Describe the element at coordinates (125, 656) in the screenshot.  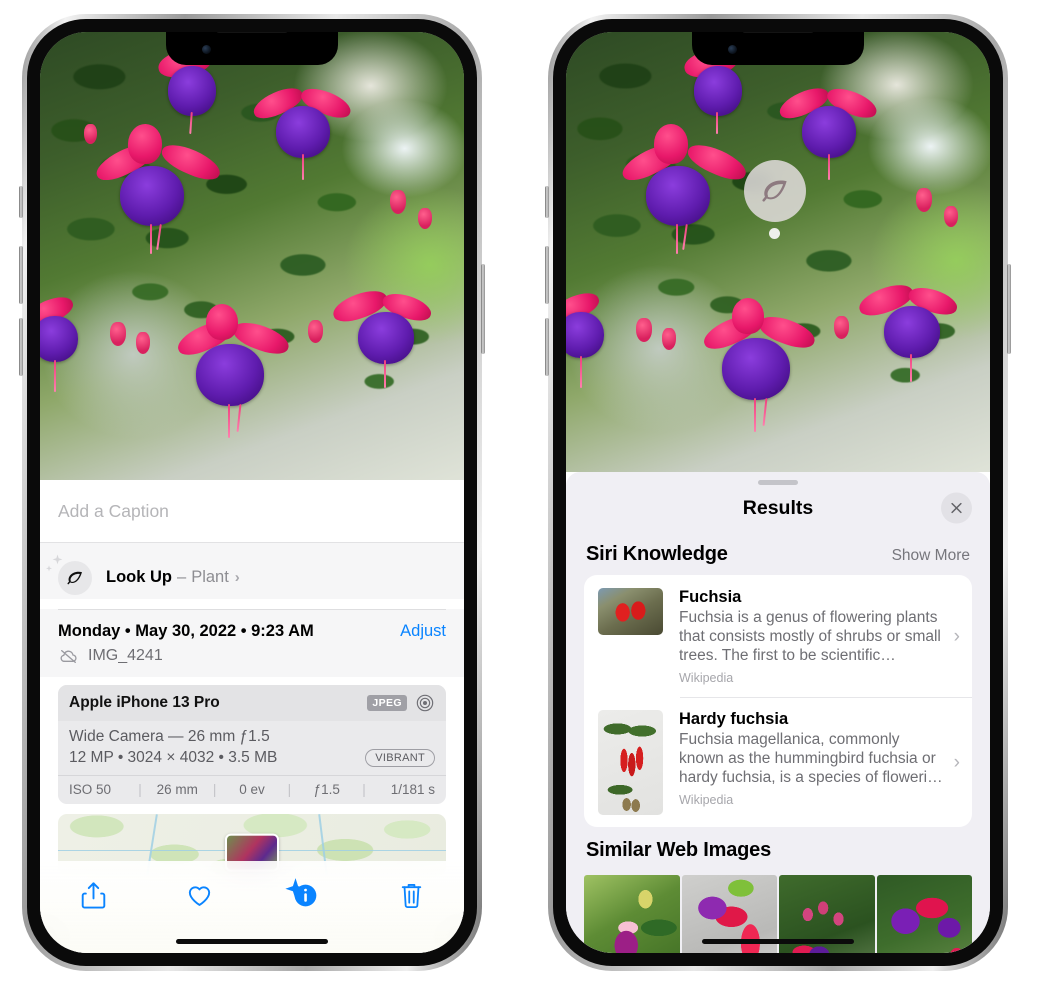
I see `photo-filename: IMG_4241` at that location.